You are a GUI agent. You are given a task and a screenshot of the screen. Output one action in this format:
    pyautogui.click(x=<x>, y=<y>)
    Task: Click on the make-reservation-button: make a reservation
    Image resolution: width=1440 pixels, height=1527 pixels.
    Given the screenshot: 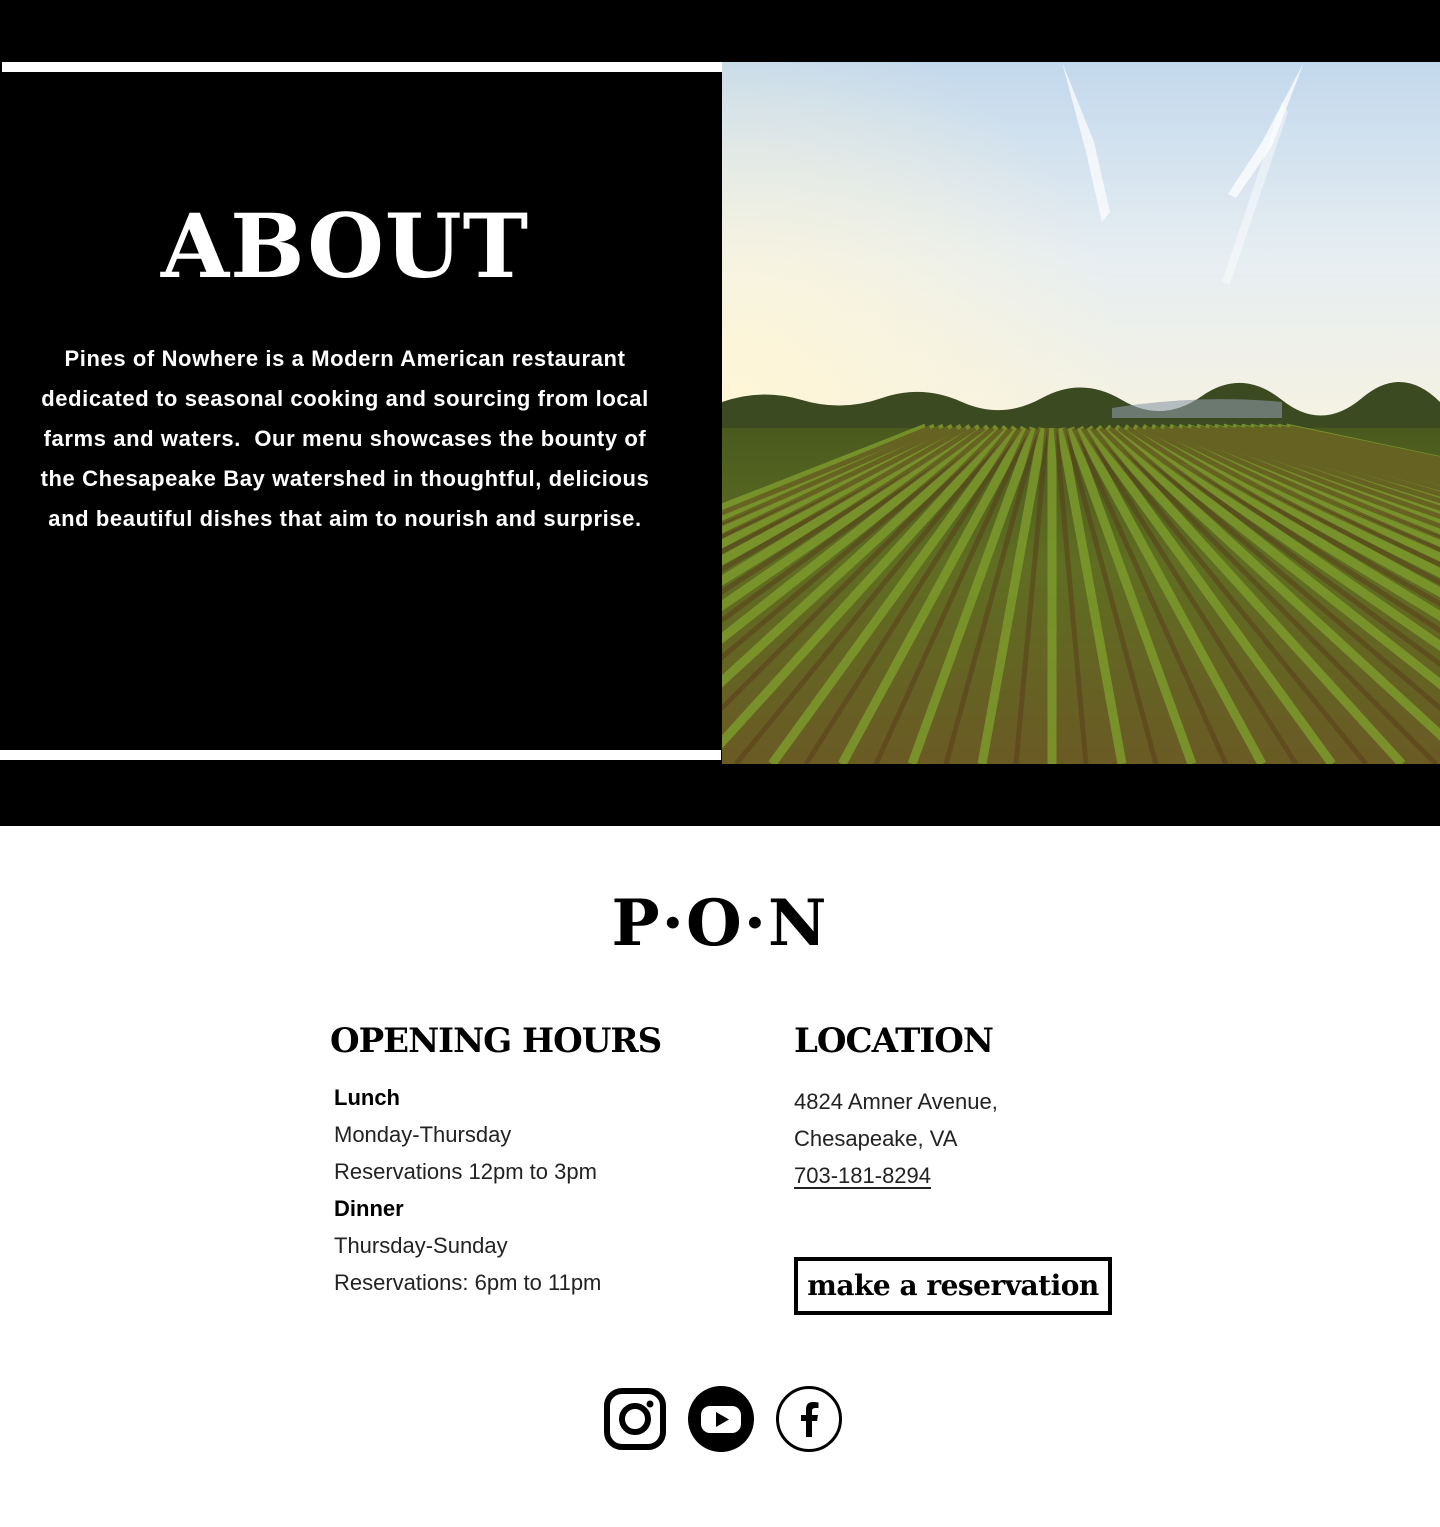 What is the action you would take?
    pyautogui.click(x=953, y=1286)
    